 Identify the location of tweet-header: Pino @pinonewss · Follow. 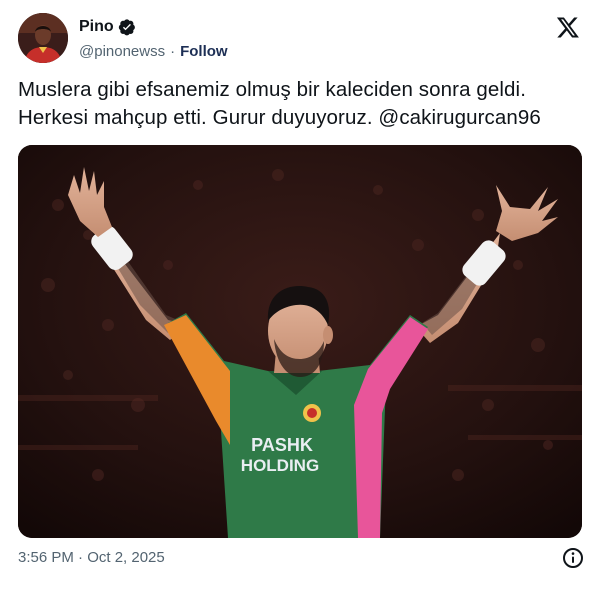
(301, 39).